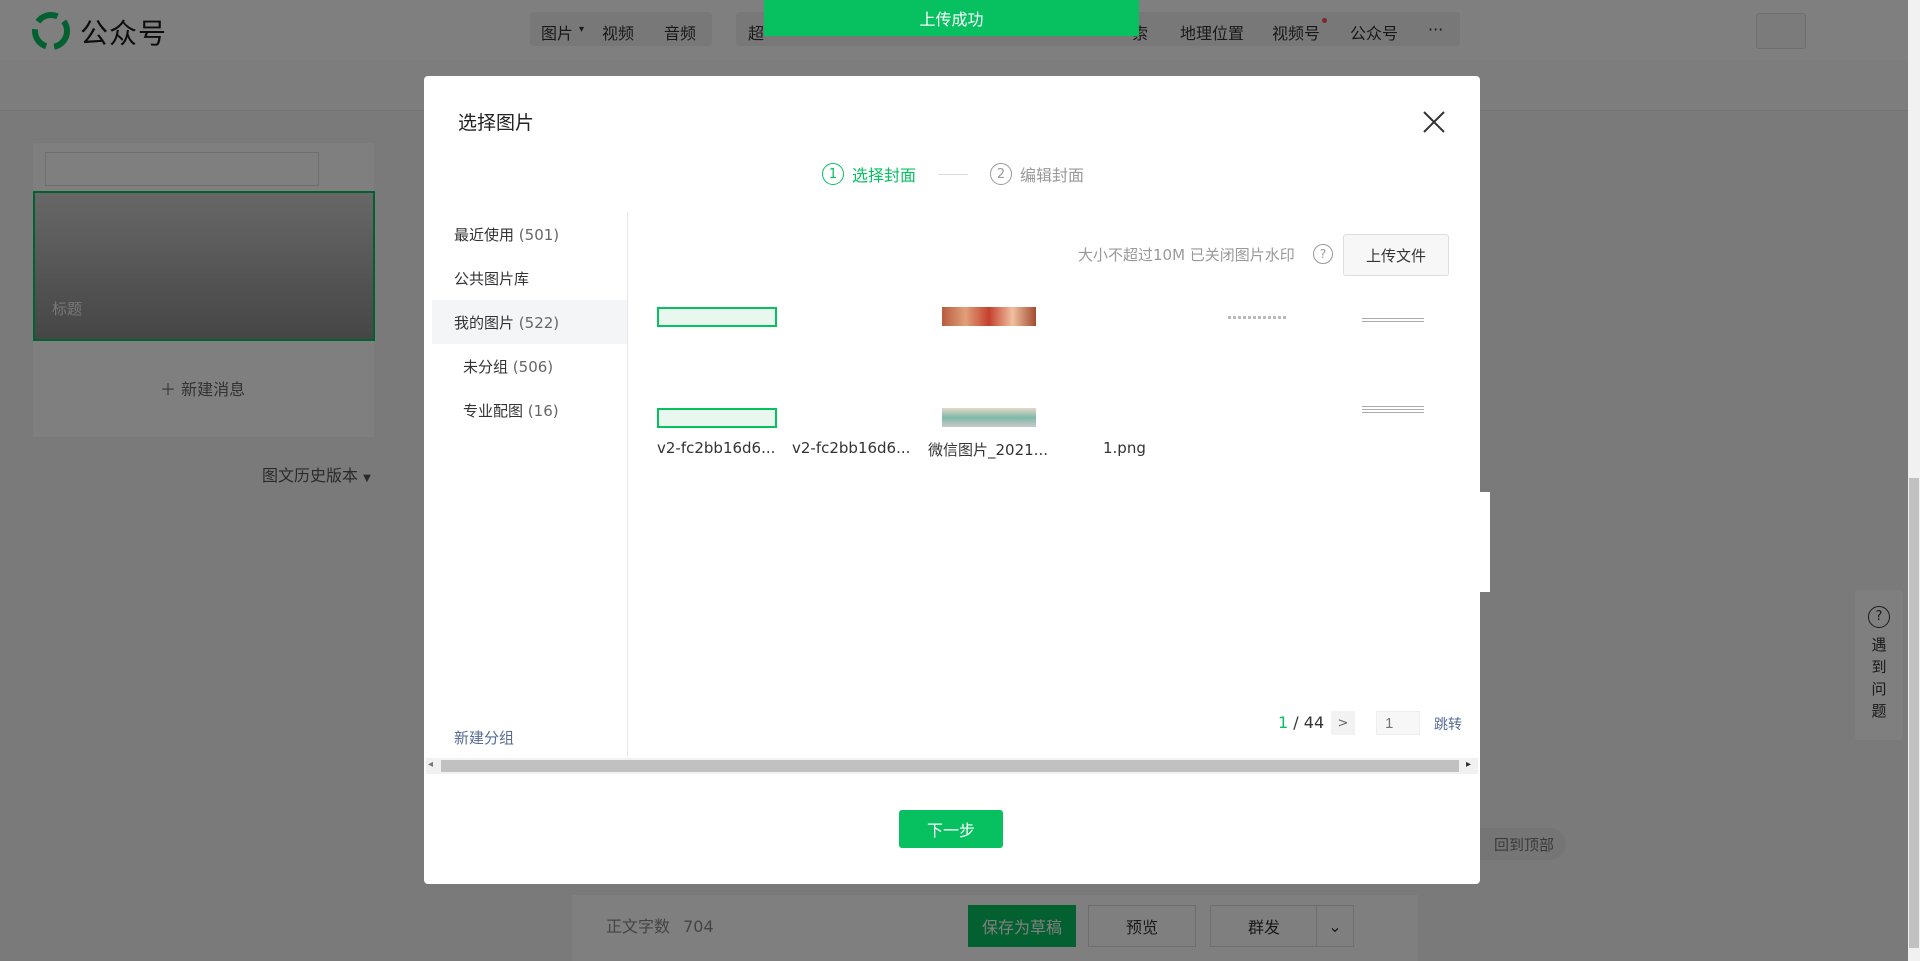 The width and height of the screenshot is (1920, 961). Describe the element at coordinates (543, 411) in the screenshot. I see `group-count: (16)` at that location.